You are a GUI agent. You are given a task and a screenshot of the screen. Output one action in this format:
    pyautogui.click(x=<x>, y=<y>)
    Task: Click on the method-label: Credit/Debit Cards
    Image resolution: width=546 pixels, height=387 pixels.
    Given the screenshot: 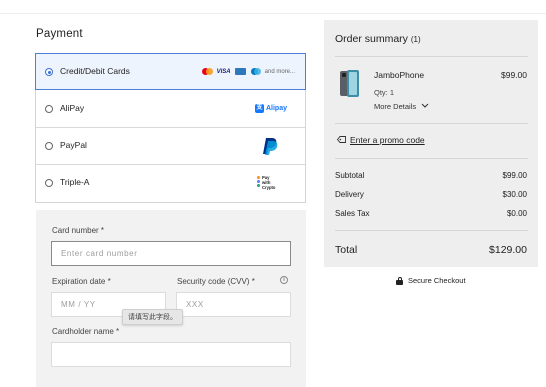 What is the action you would take?
    pyautogui.click(x=95, y=71)
    